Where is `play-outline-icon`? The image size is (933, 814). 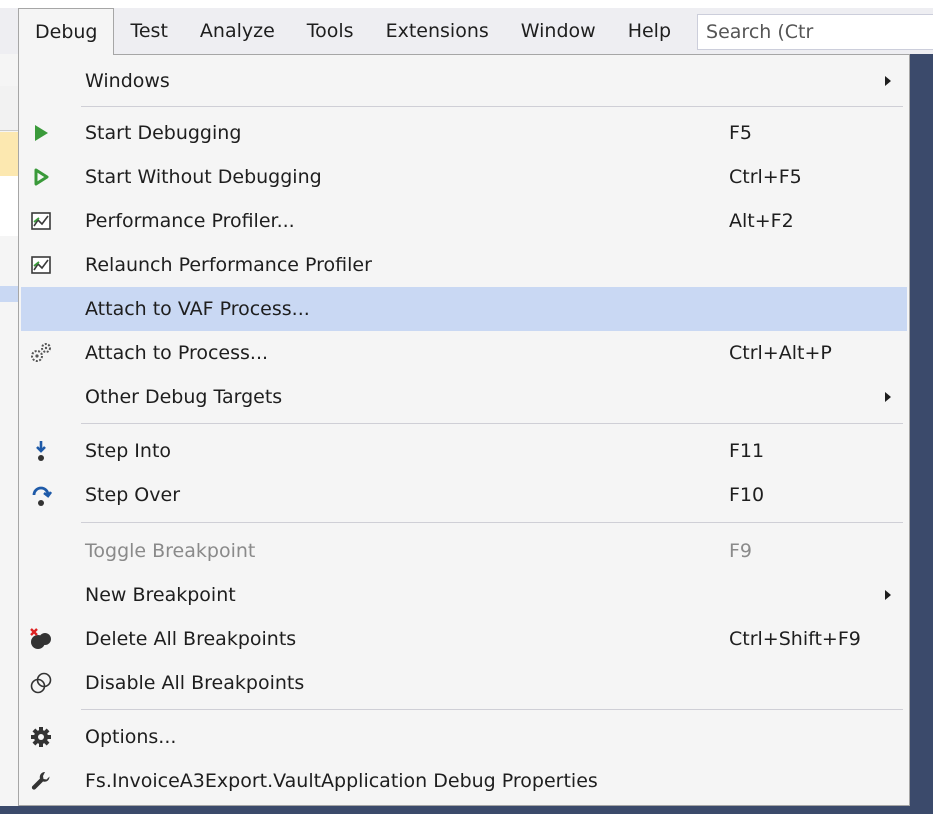
play-outline-icon is located at coordinates (41, 177).